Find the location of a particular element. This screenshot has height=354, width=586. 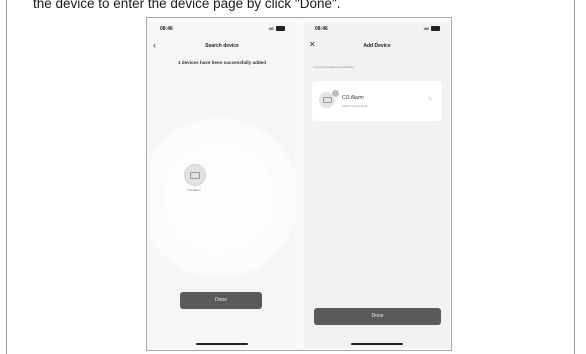

found-device-label: CO Alarm is located at coordinates (194, 190).